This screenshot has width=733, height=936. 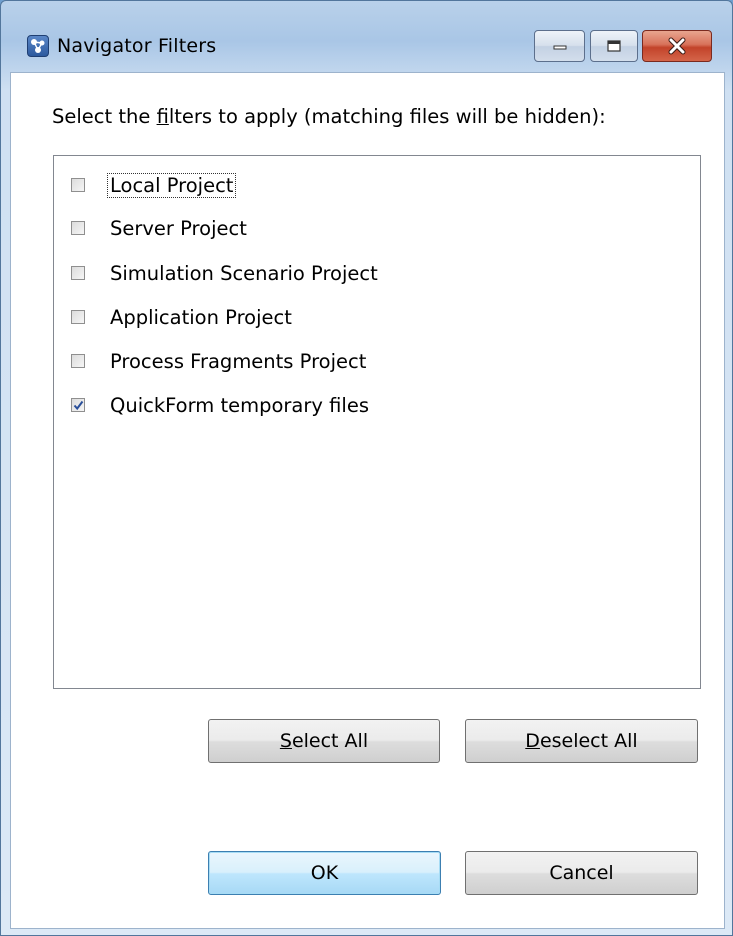 I want to click on check-mark-icon, so click(x=78, y=405).